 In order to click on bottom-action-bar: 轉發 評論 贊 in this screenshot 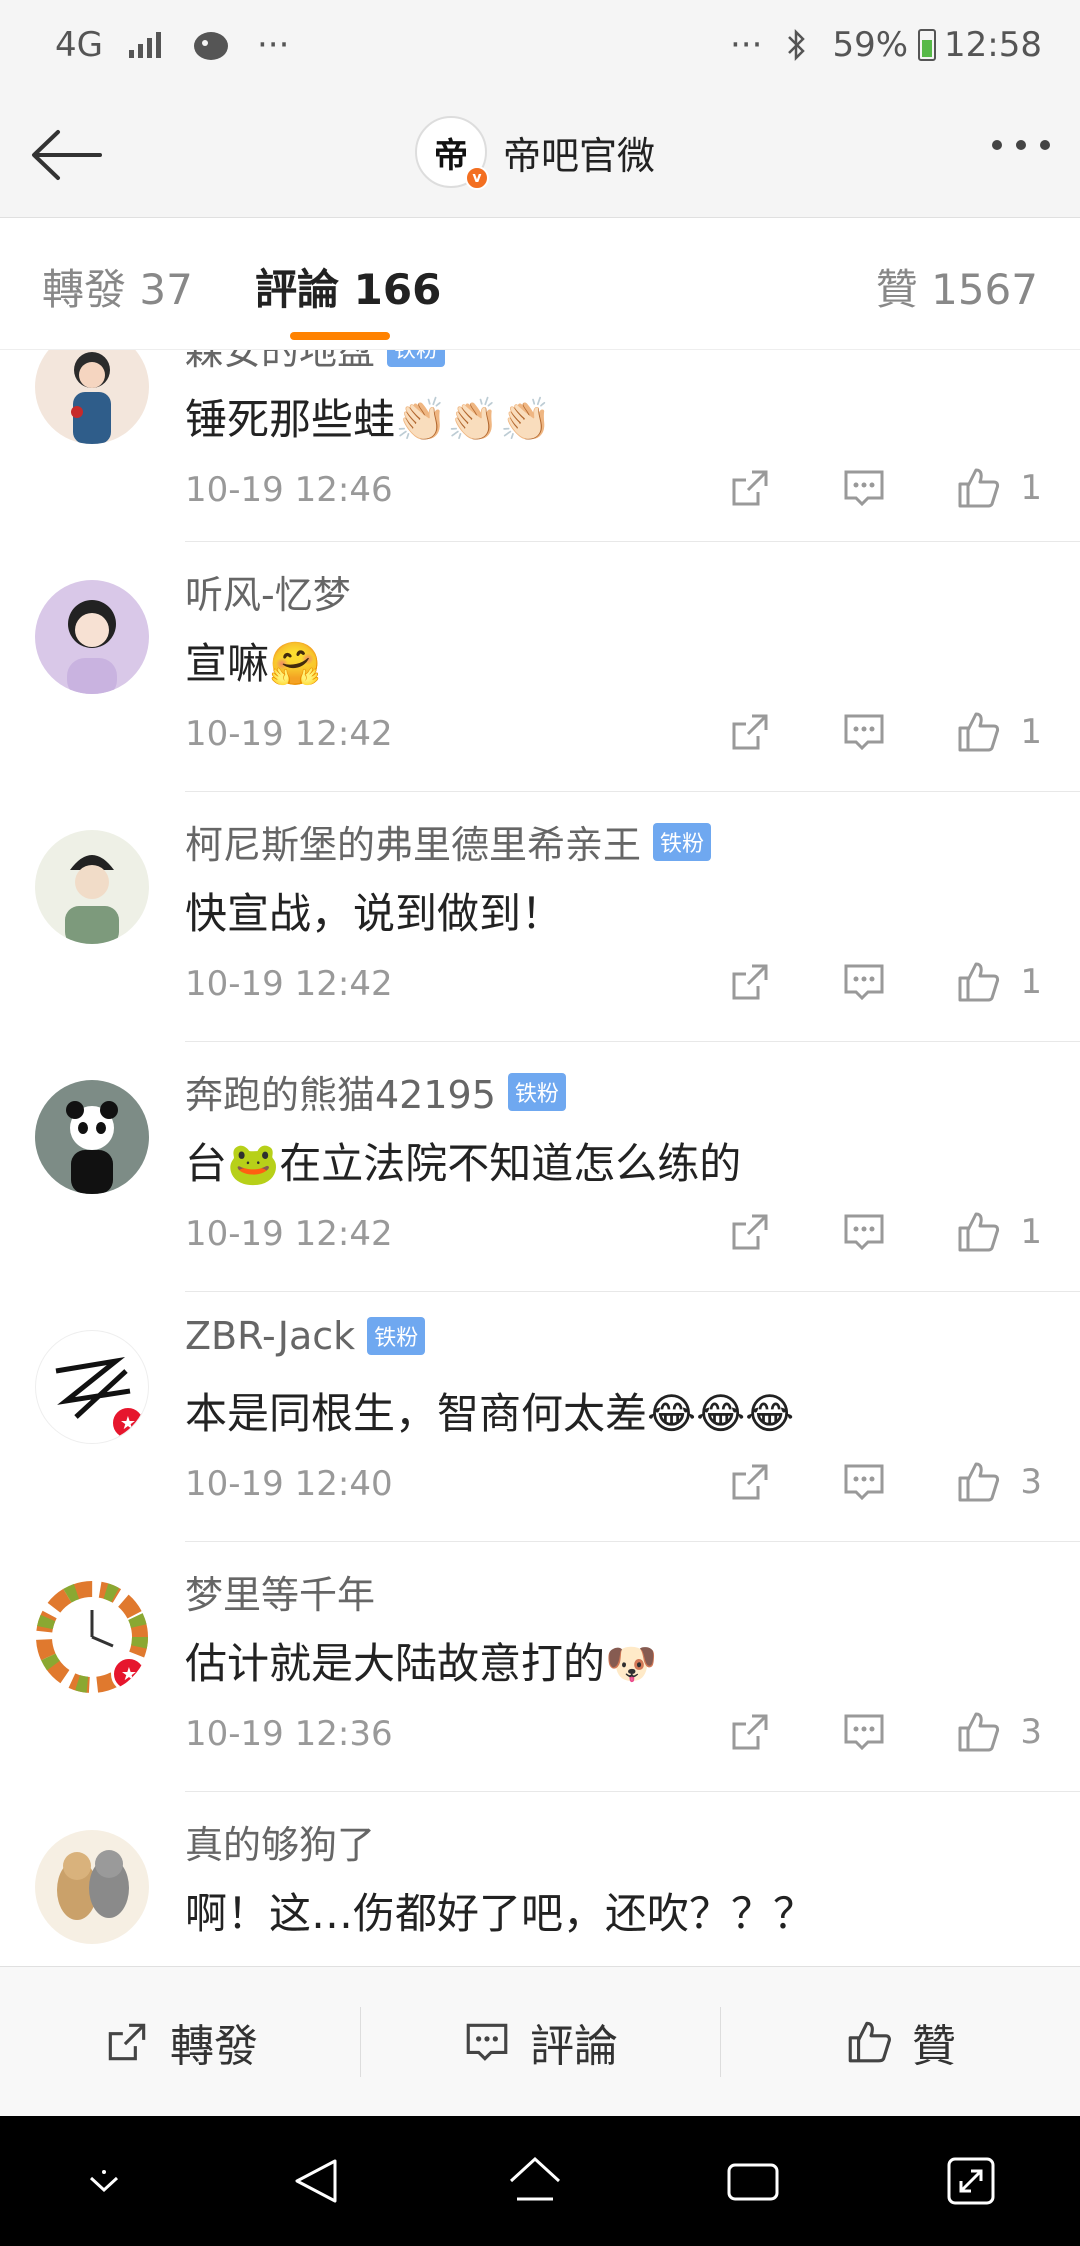, I will do `click(540, 2041)`.